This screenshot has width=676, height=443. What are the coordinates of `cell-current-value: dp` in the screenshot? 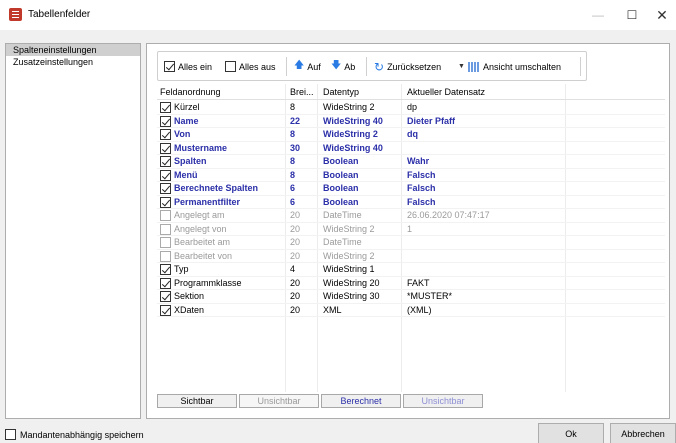 It's located at (412, 107).